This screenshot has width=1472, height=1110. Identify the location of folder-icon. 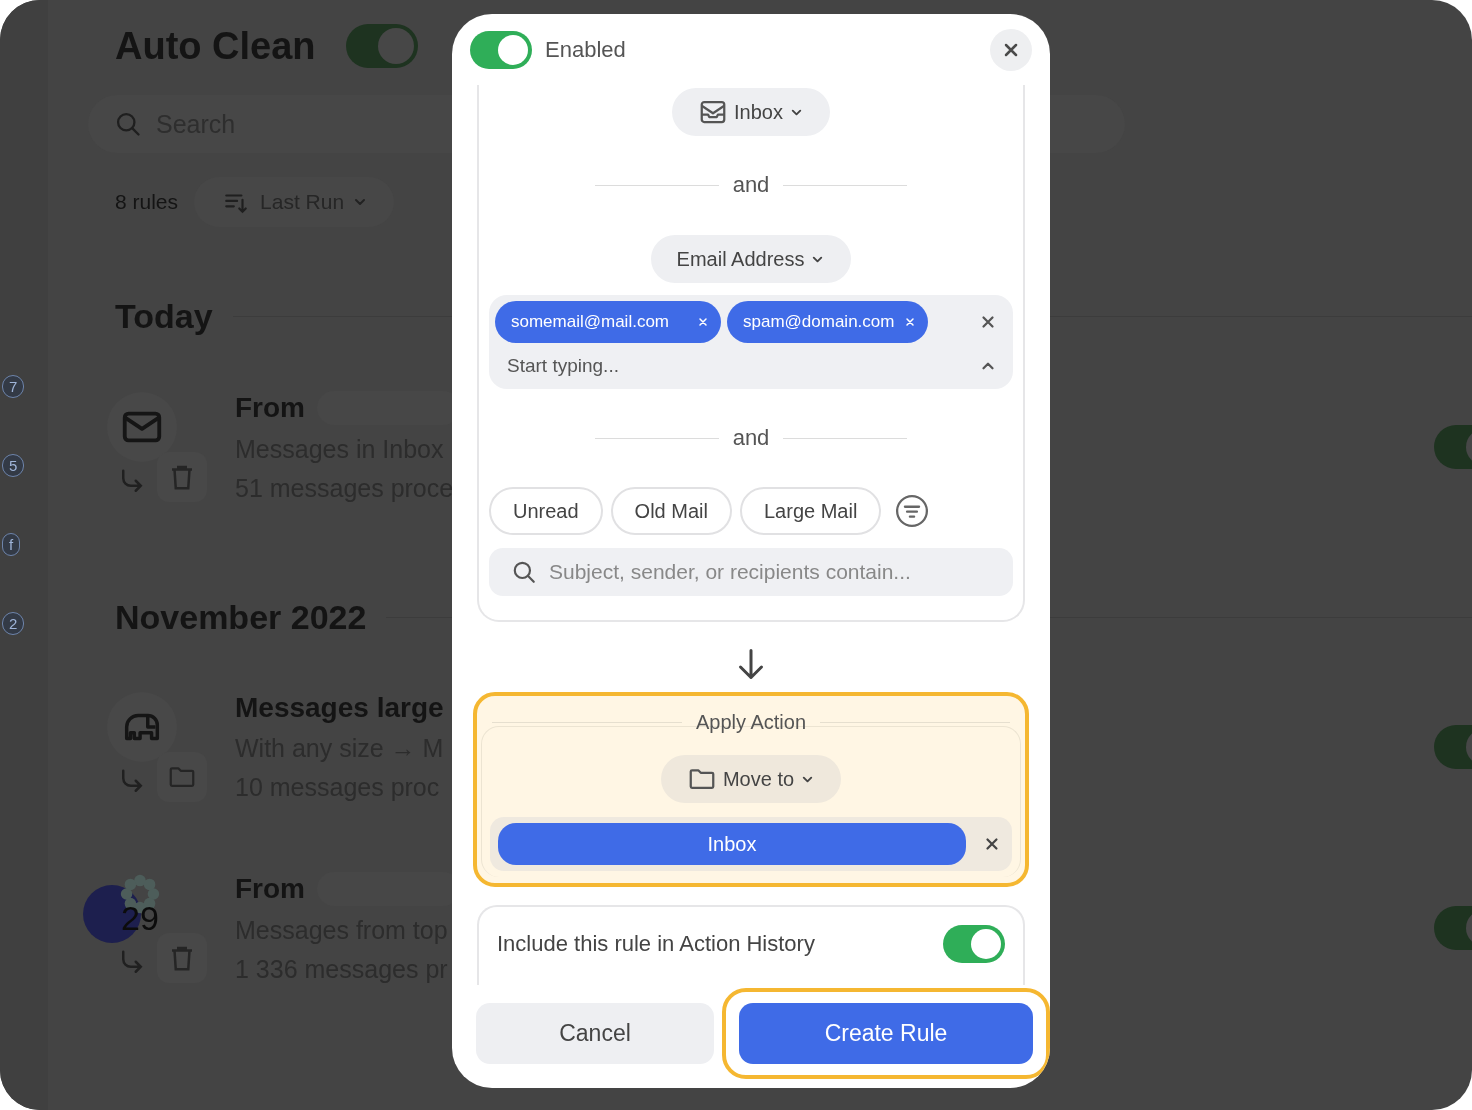
(182, 777).